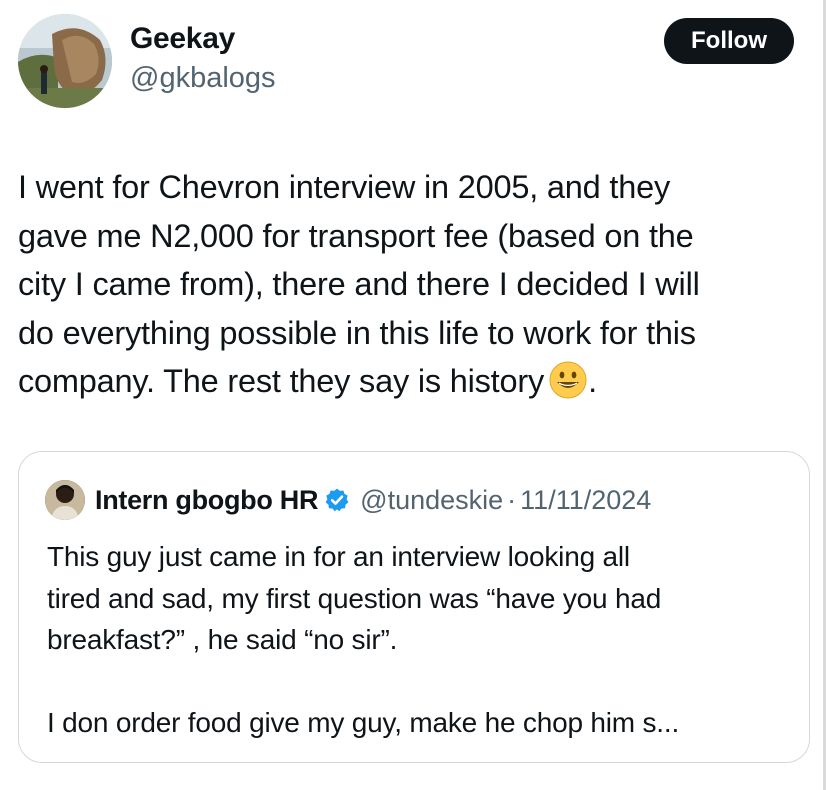 This screenshot has width=828, height=790. What do you see at coordinates (417, 682) in the screenshot?
I see `paragraph-break` at bounding box center [417, 682].